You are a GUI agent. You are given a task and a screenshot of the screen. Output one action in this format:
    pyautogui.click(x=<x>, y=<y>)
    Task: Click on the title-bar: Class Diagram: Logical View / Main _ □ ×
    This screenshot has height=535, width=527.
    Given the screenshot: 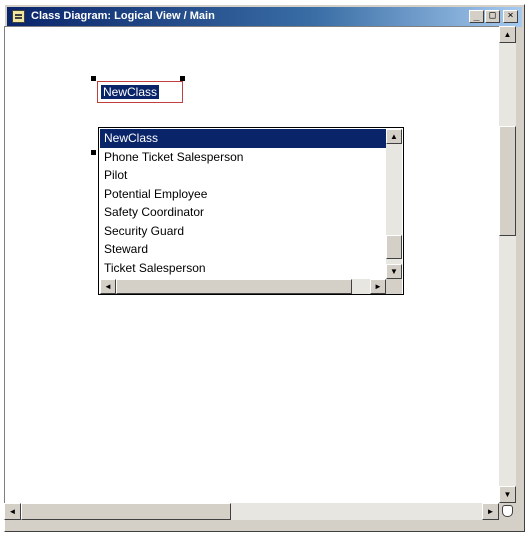 What is the action you would take?
    pyautogui.click(x=264, y=17)
    